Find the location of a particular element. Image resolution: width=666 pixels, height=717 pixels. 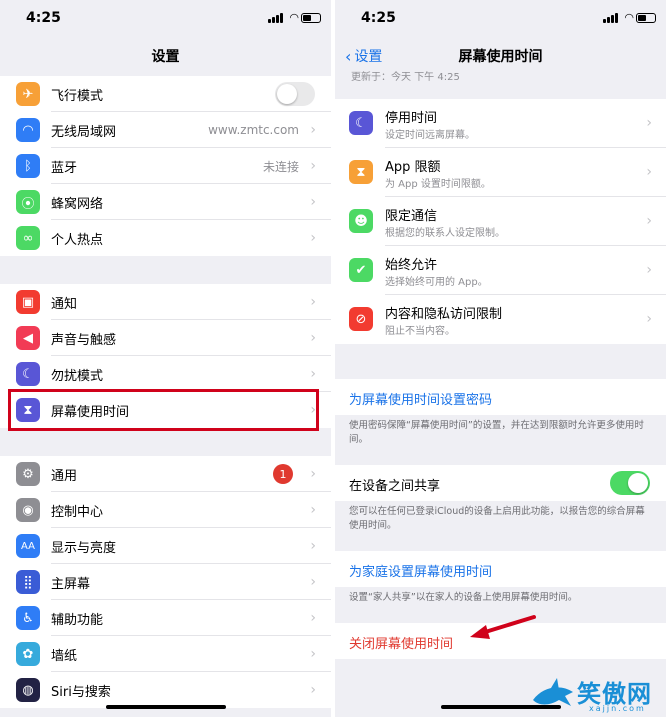

toggle-knob is located at coordinates (287, 94).